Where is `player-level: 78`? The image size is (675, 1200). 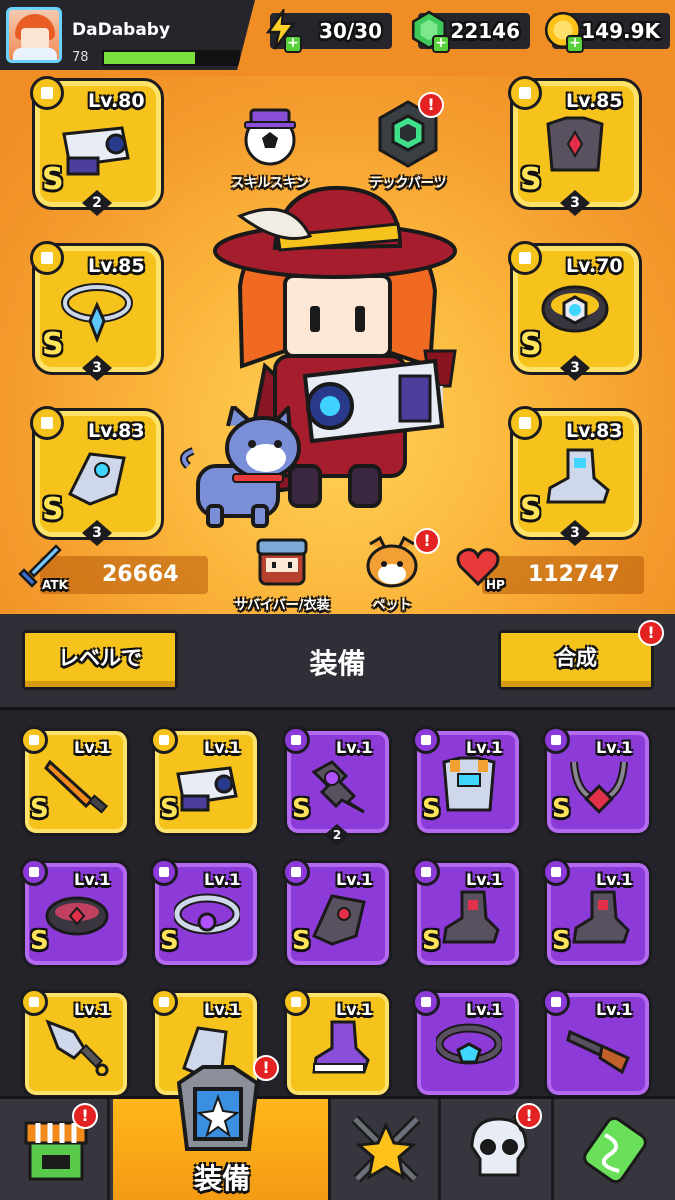 player-level: 78 is located at coordinates (80, 57).